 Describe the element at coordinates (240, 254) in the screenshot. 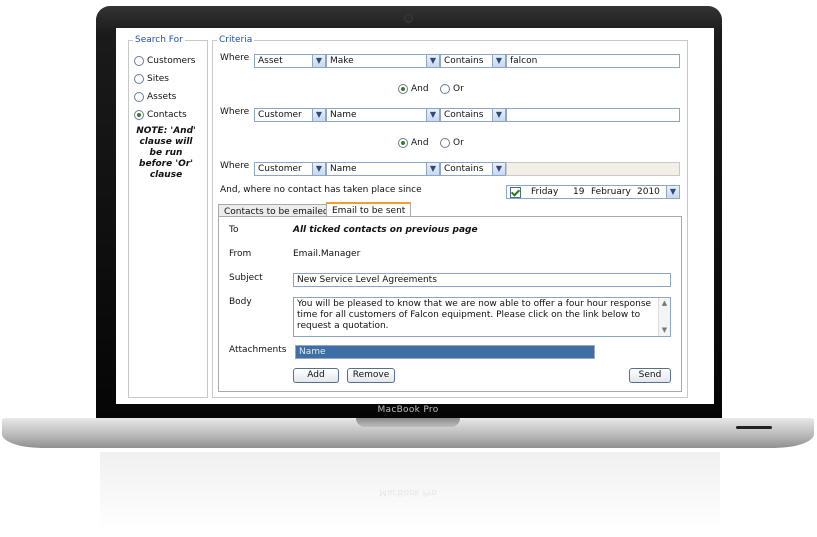

I see `from-label: From` at that location.